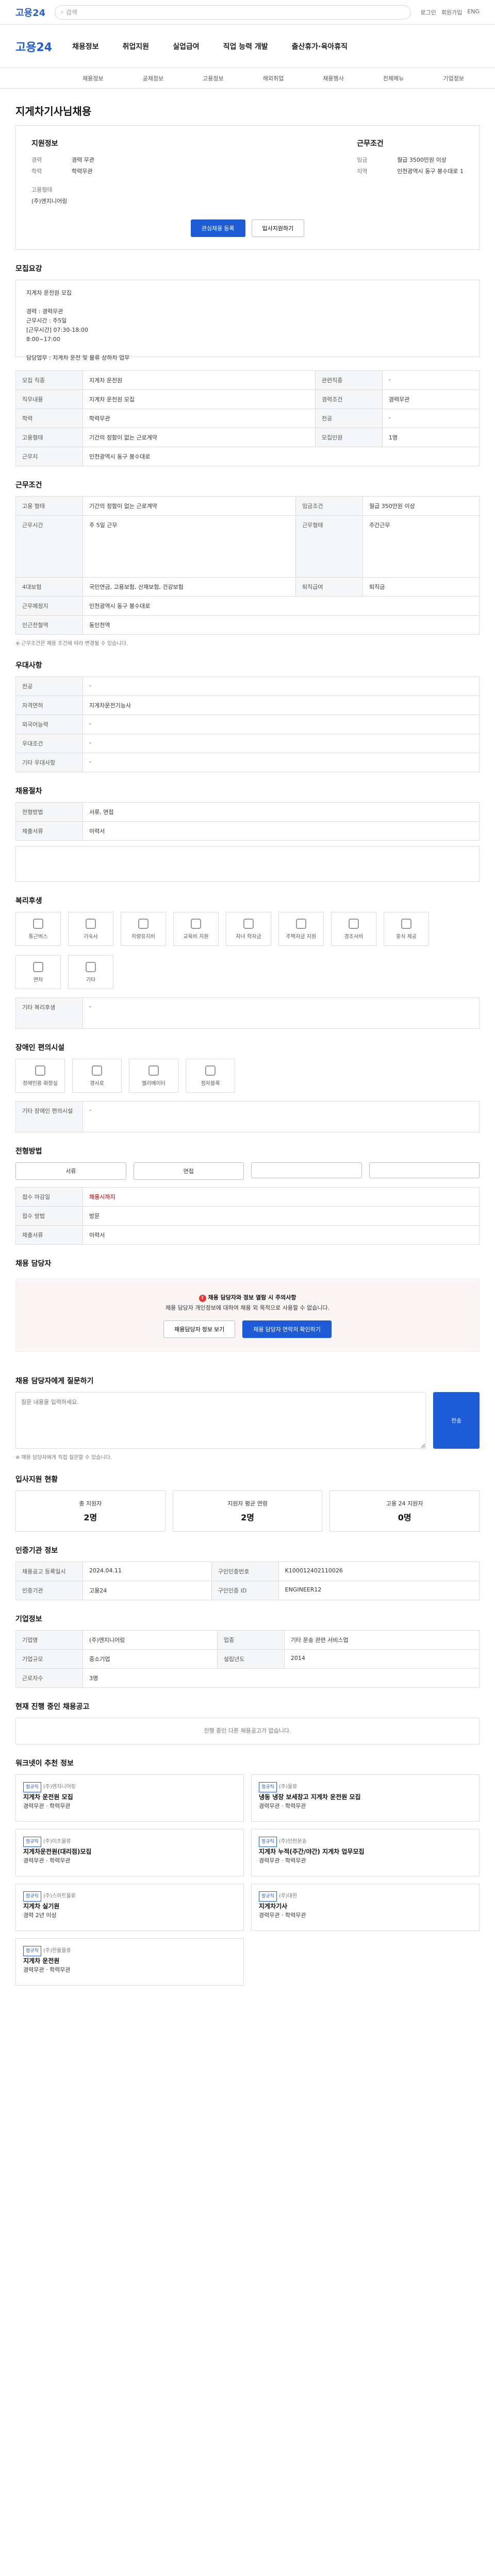  What do you see at coordinates (49, 506) in the screenshot?
I see `cell-key: 고용 형태` at bounding box center [49, 506].